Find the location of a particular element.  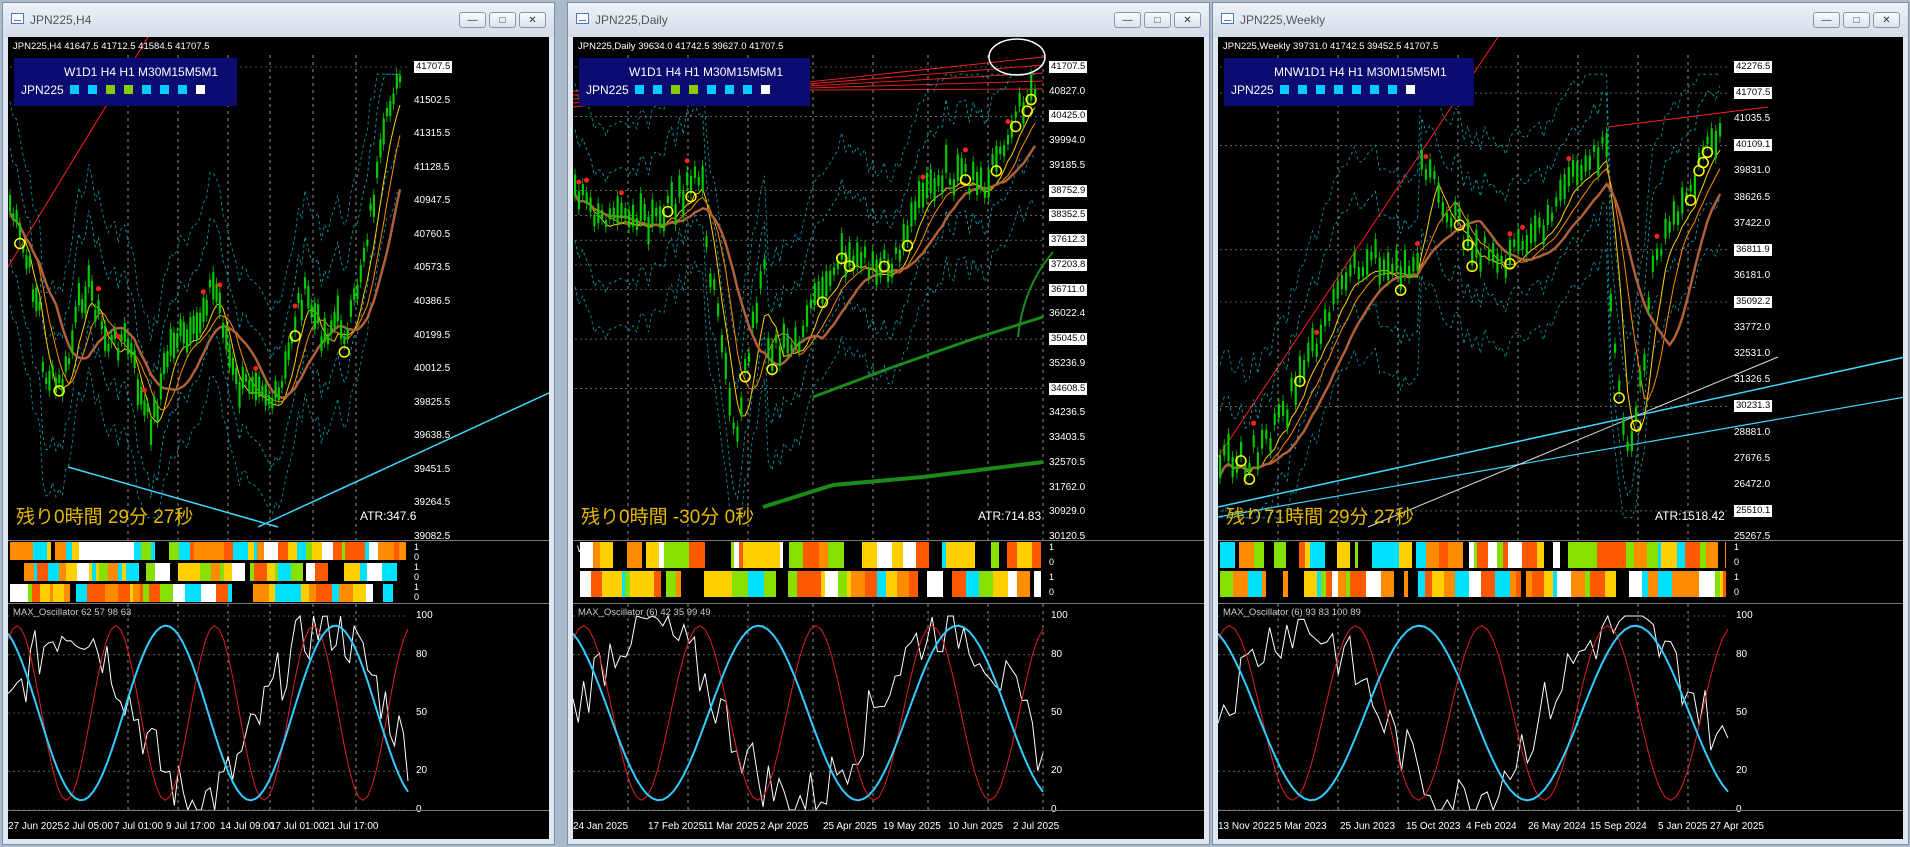

price-axis-label: 26472.0 is located at coordinates (1752, 484).